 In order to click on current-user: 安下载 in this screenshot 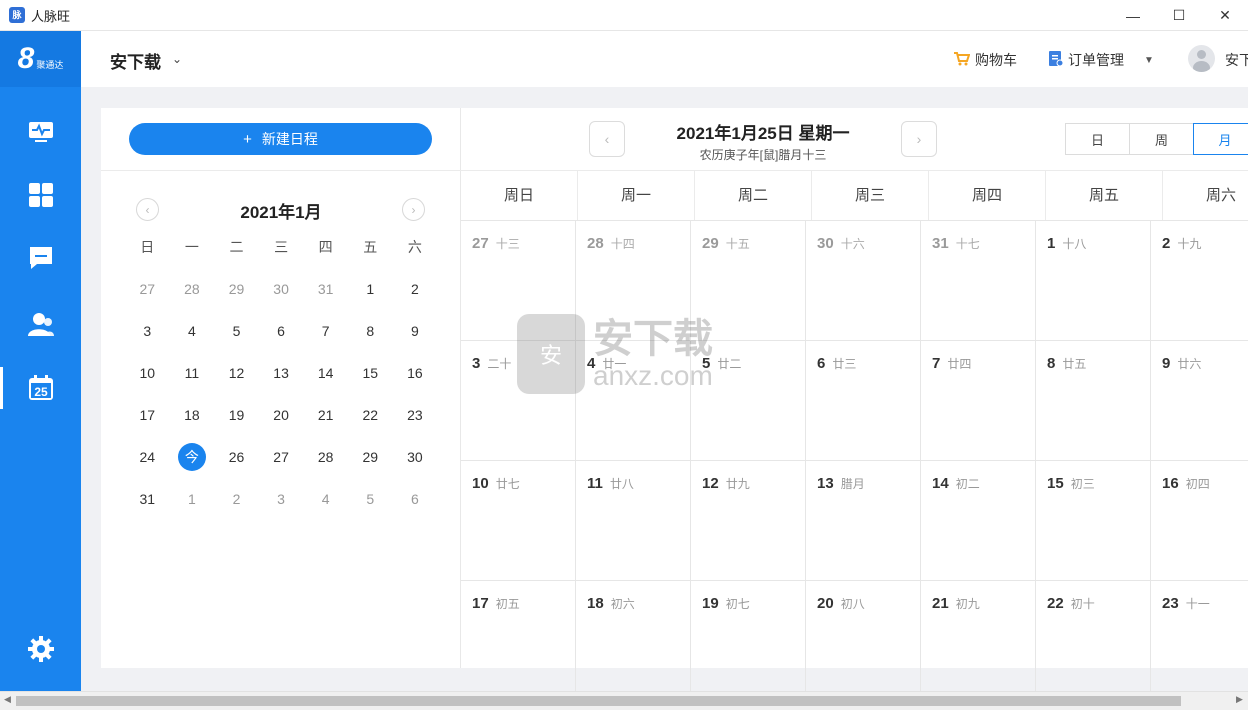, I will do `click(135, 60)`.